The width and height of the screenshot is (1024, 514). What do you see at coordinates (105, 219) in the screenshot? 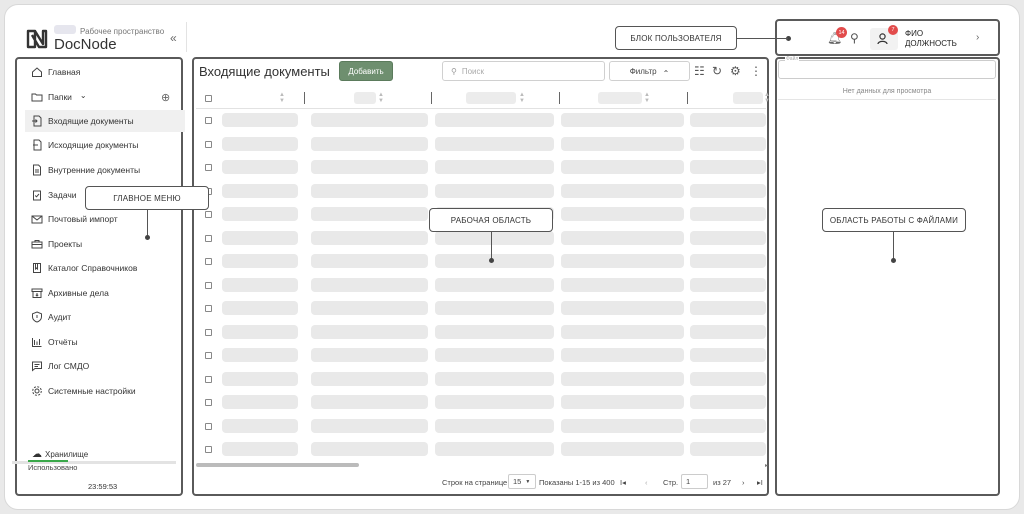
I see `sidebar-item-7: Почтовый импорт` at bounding box center [105, 219].